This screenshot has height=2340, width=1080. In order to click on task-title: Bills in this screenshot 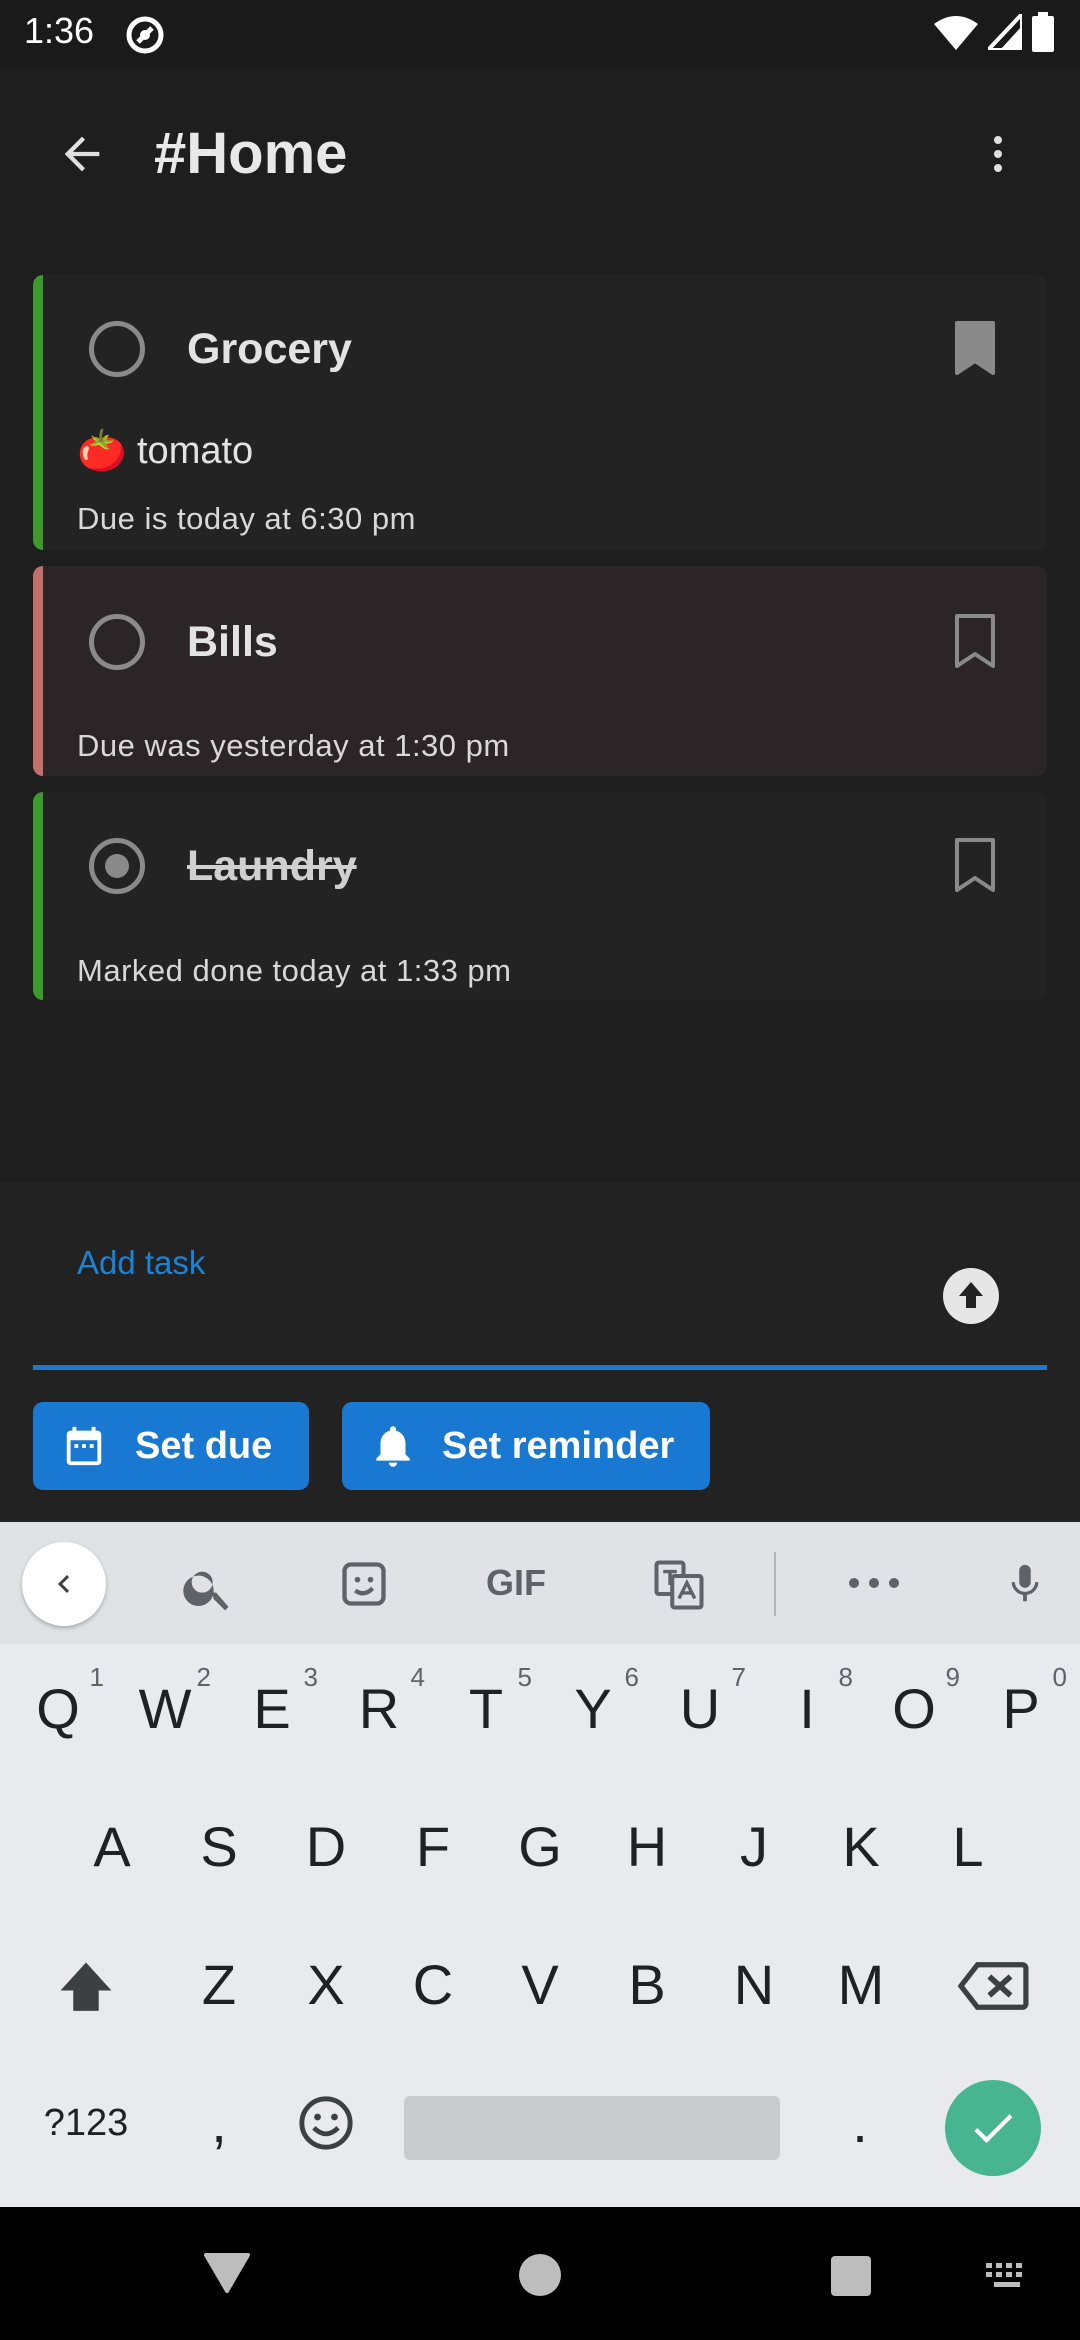, I will do `click(232, 642)`.